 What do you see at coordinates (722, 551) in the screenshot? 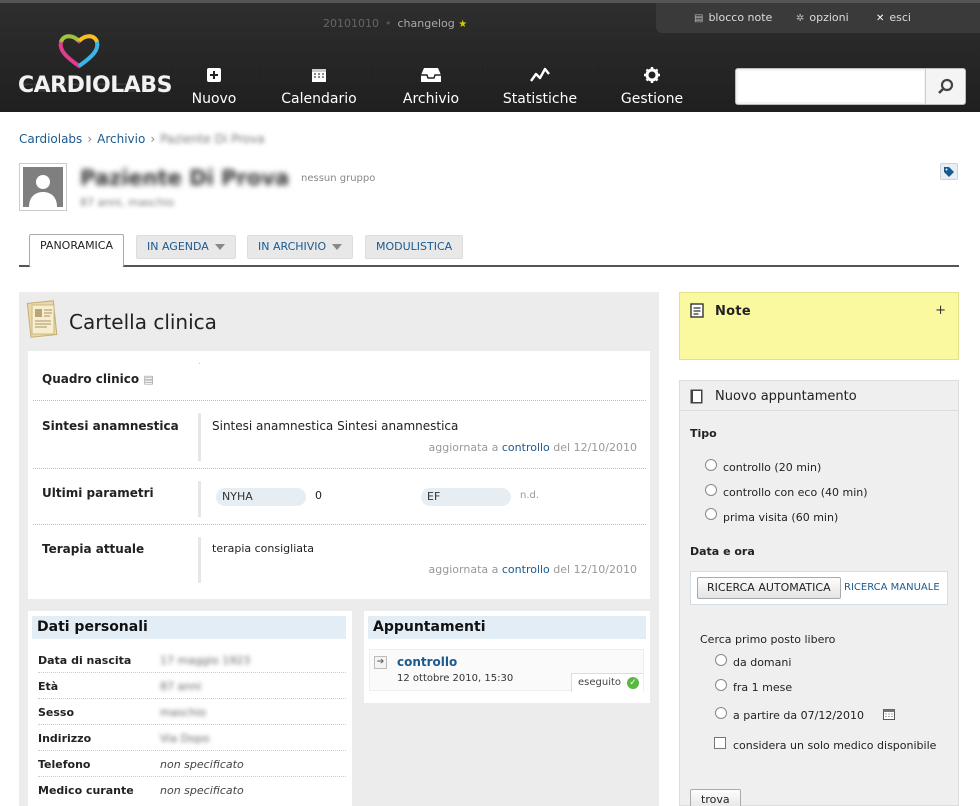
I see `data-ora-label: Data e ora` at bounding box center [722, 551].